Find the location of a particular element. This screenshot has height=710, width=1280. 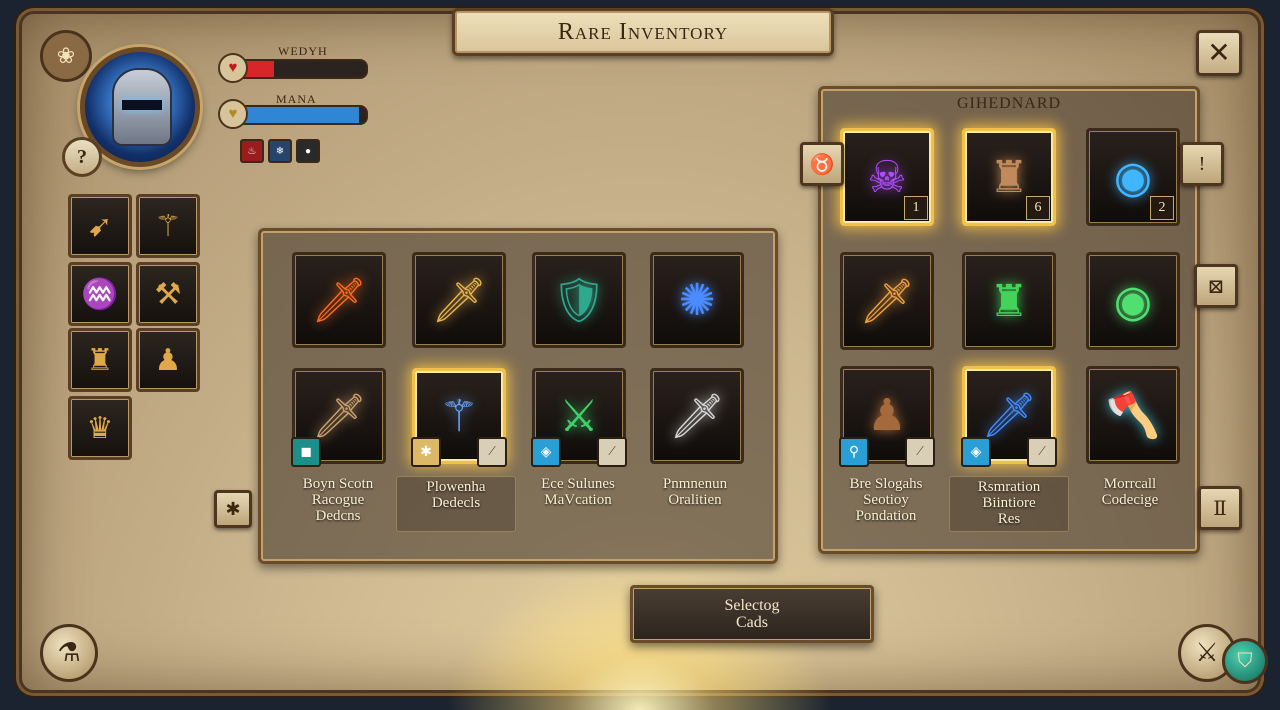

sidebar-slot: ♜ is located at coordinates (100, 360).